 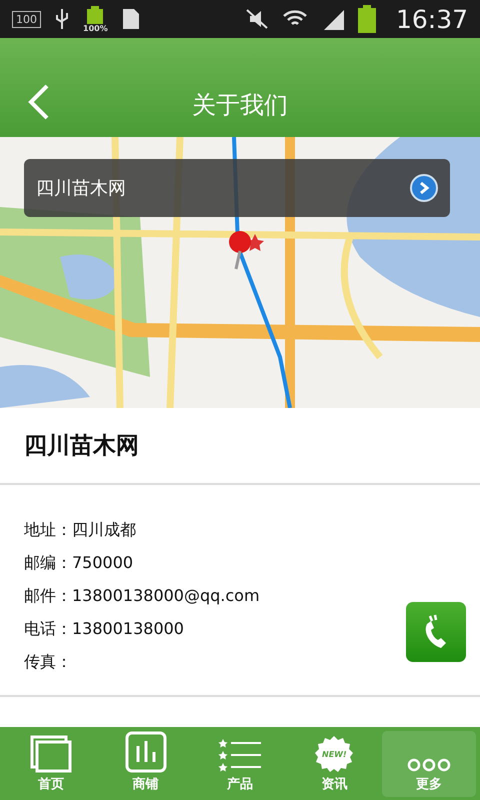 What do you see at coordinates (81, 446) in the screenshot?
I see `company-name: 四川苗木网` at bounding box center [81, 446].